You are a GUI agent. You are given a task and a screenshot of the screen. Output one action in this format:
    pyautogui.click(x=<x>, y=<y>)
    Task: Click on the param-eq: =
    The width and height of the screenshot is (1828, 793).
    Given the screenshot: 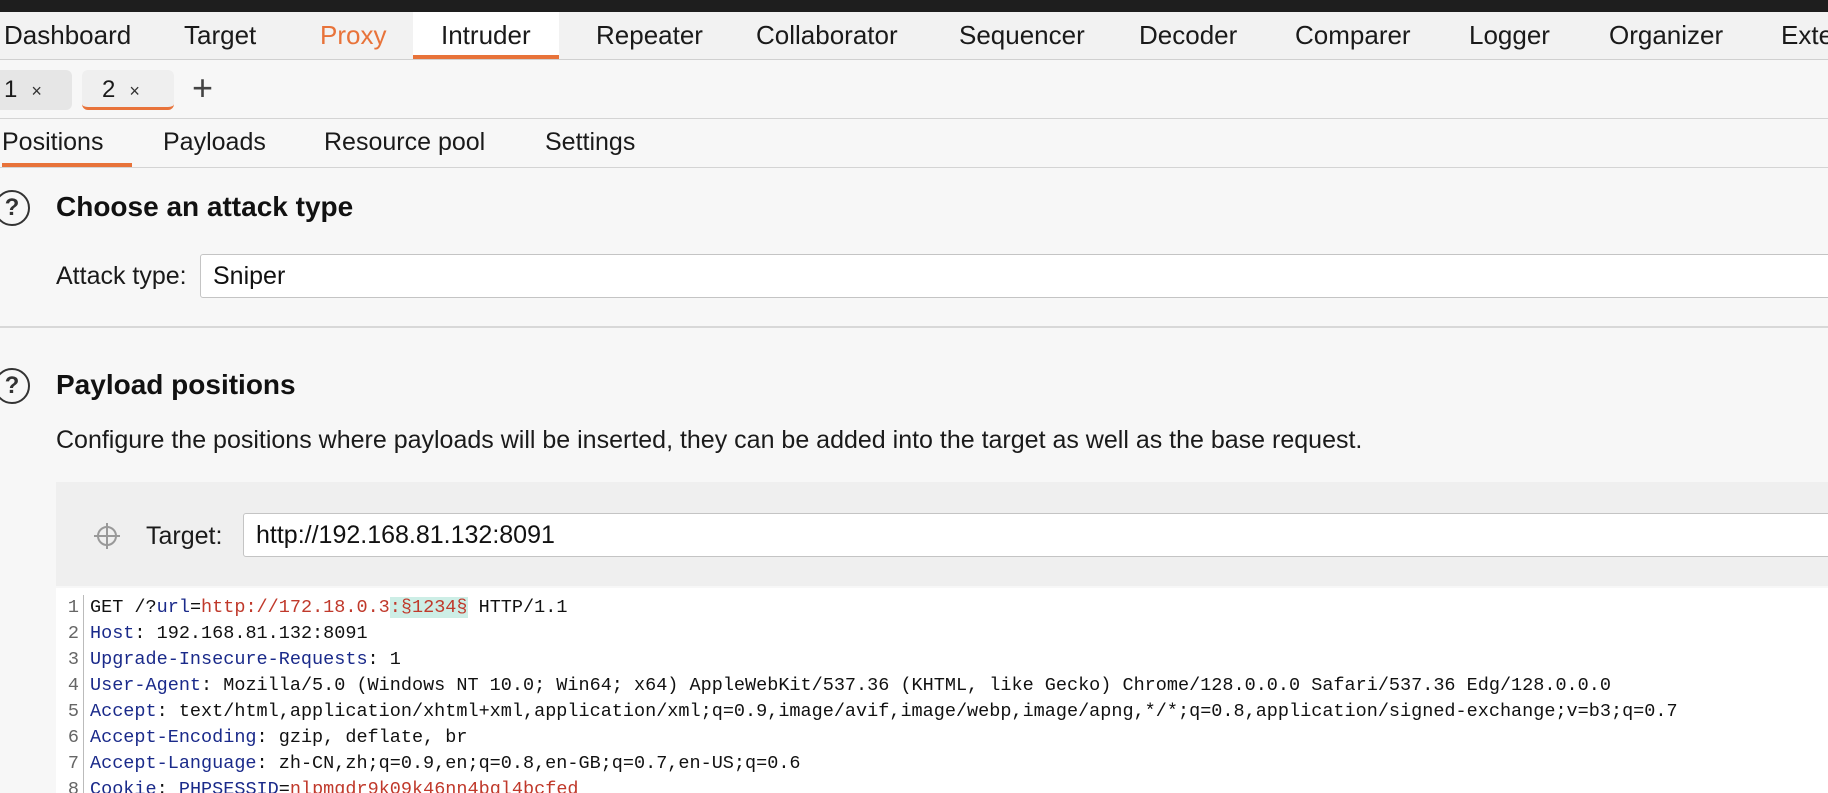 What is the action you would take?
    pyautogui.click(x=195, y=607)
    